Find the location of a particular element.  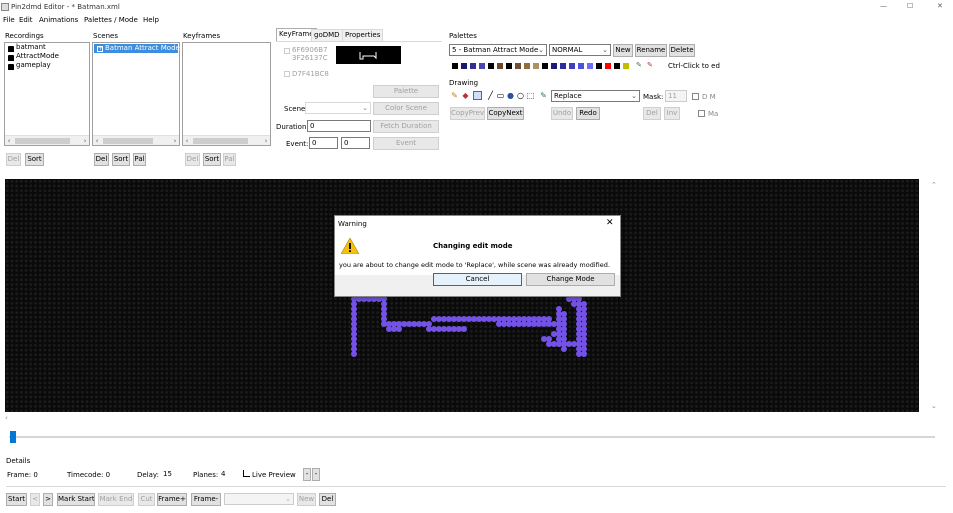

planes-input: 4 is located at coordinates (228, 474).